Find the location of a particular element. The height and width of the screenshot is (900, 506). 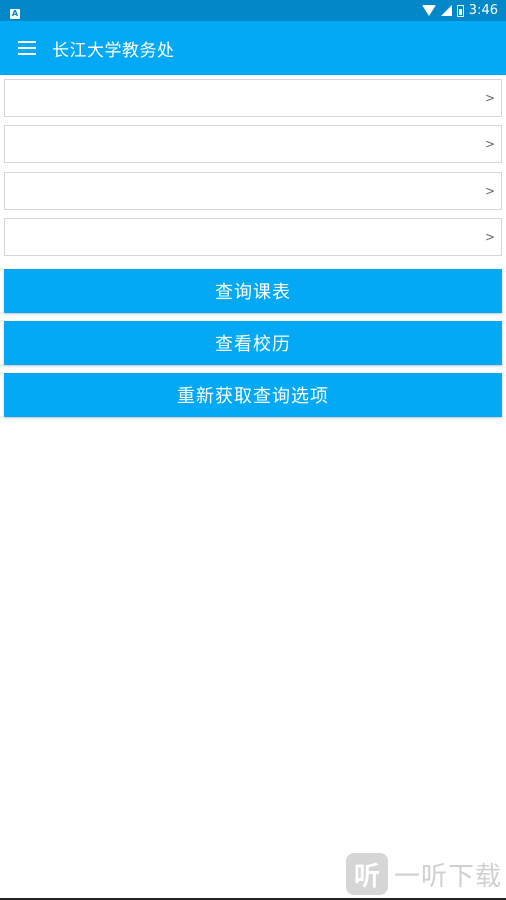

watermark: 听 一听下载 is located at coordinates (423, 874).